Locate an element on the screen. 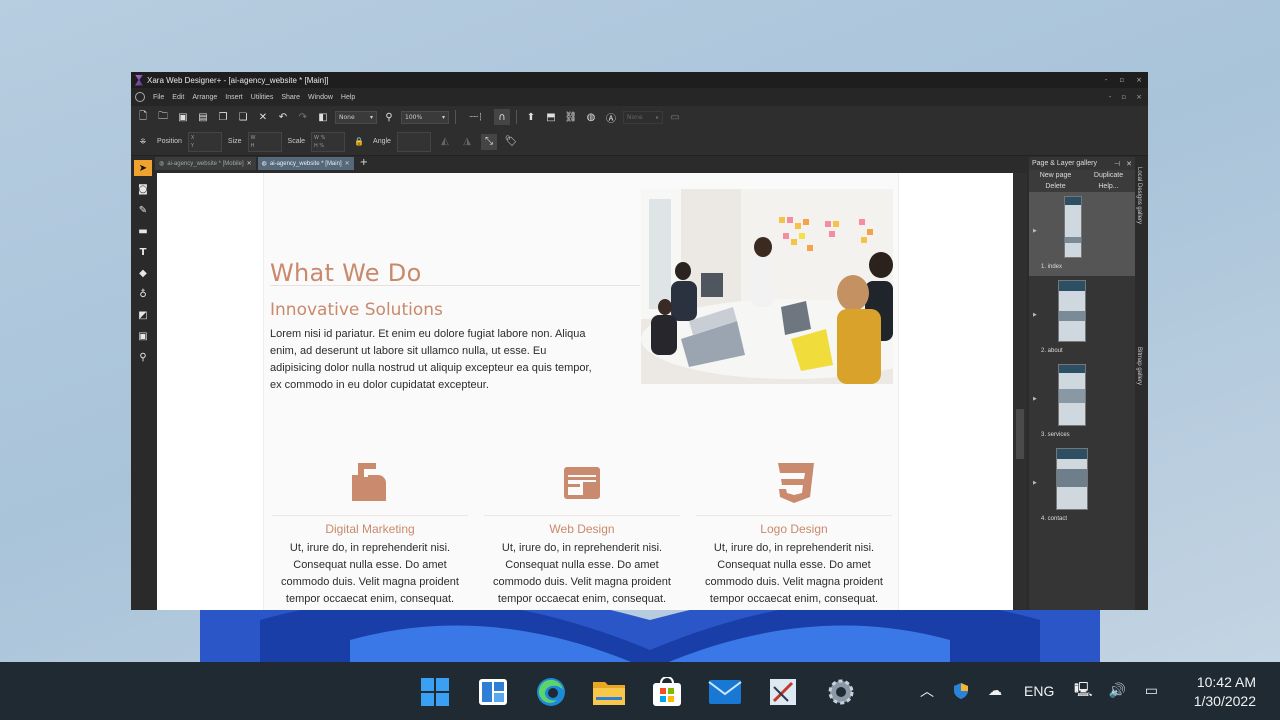 This screenshot has width=1280, height=720. selector-tool-icon: ➤ is located at coordinates (143, 168).